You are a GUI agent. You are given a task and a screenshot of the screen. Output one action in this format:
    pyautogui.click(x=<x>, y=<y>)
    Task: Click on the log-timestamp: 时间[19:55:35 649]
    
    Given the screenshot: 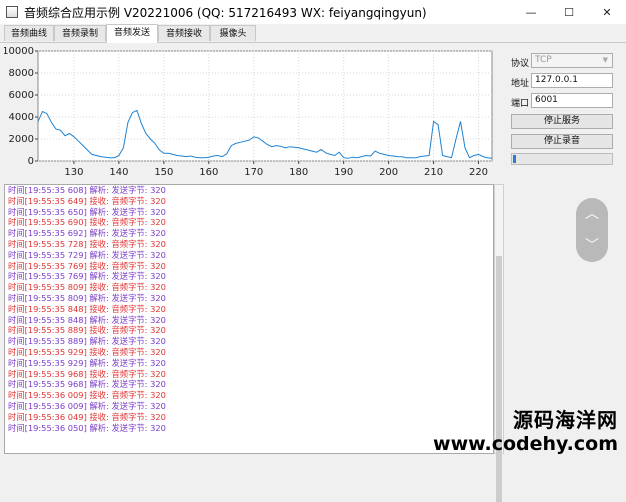 What is the action you would take?
    pyautogui.click(x=49, y=200)
    